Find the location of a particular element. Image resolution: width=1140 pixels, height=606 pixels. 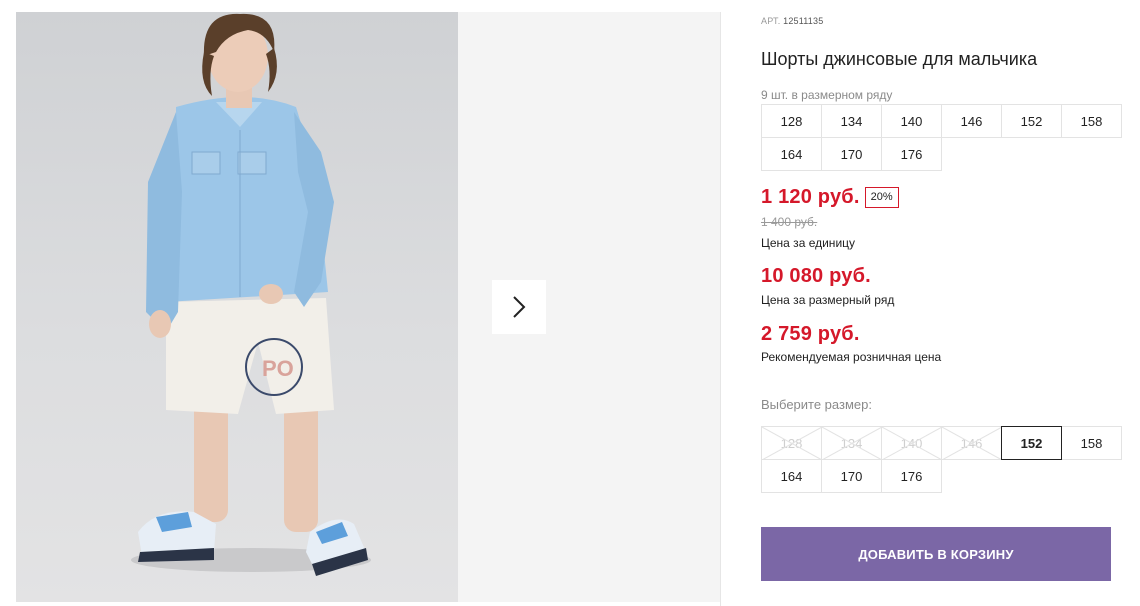

range-size-cell: 128 is located at coordinates (791, 121).